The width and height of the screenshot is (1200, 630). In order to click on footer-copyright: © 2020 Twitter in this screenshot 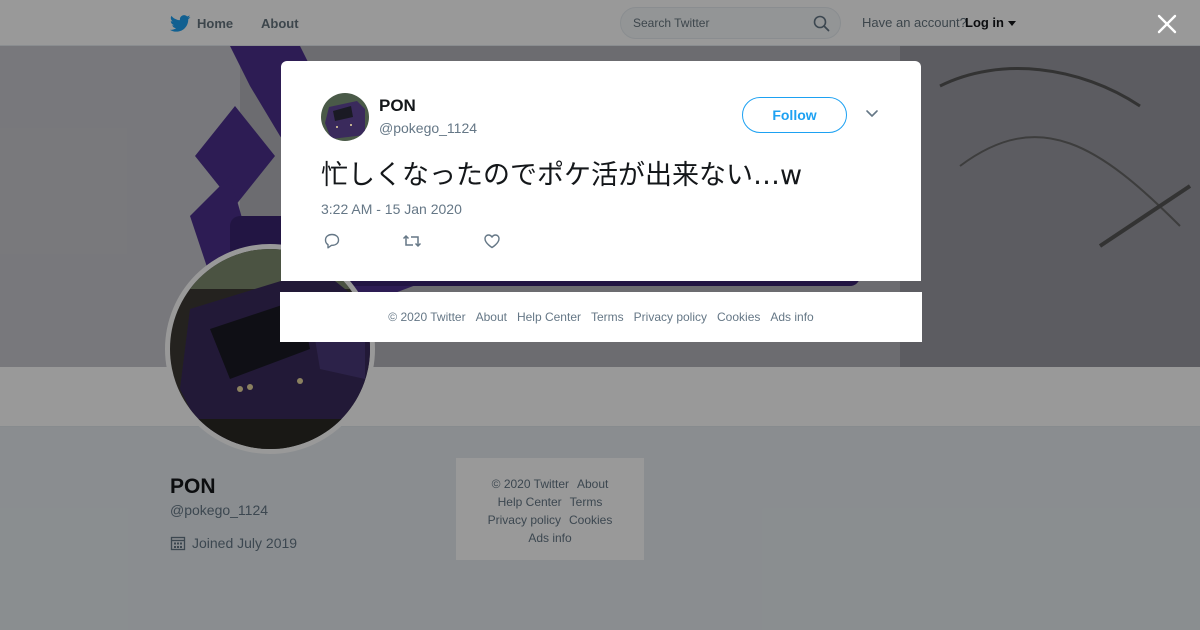, I will do `click(427, 317)`.